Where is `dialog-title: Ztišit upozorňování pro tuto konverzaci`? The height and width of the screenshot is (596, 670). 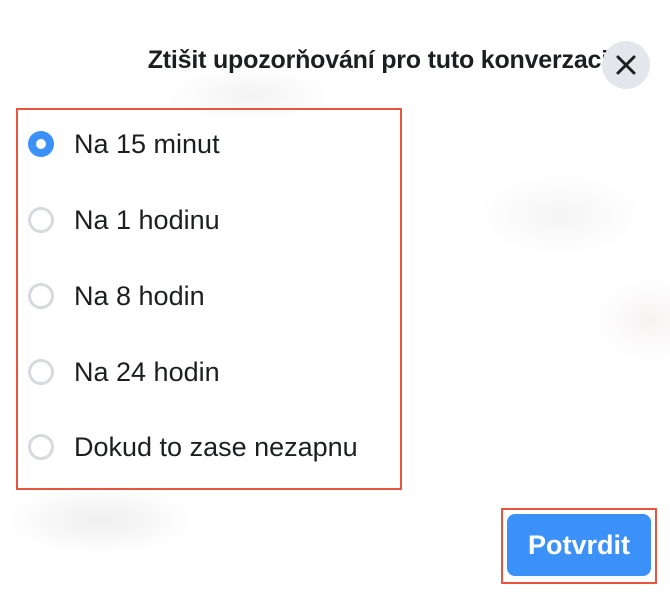 dialog-title: Ztišit upozorňování pro tuto konverzaci is located at coordinates (377, 60).